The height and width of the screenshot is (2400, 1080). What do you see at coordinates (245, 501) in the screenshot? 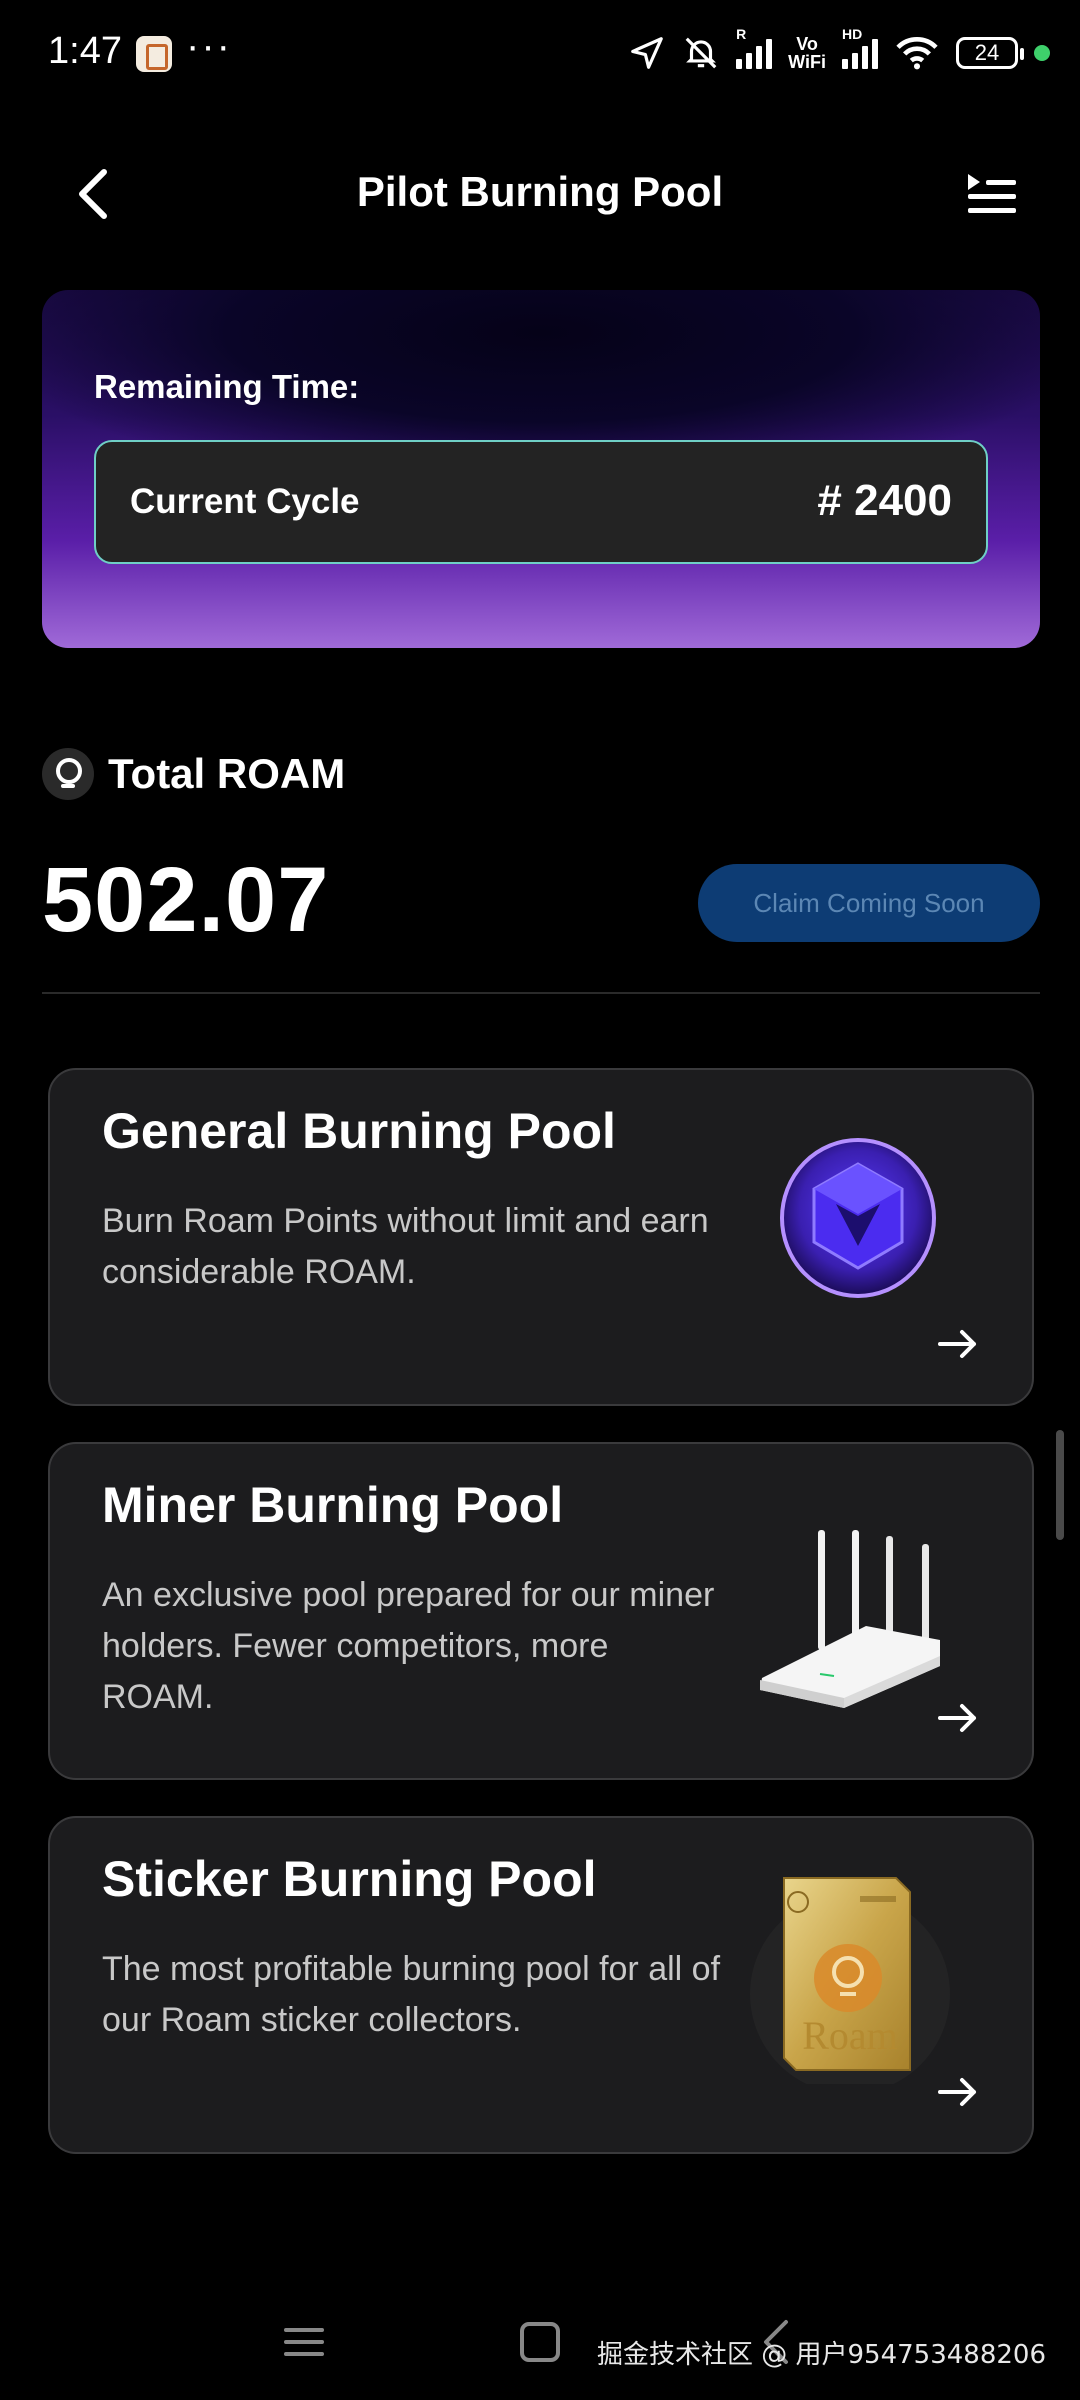
I see `current-cycle-label: Current Cycle` at bounding box center [245, 501].